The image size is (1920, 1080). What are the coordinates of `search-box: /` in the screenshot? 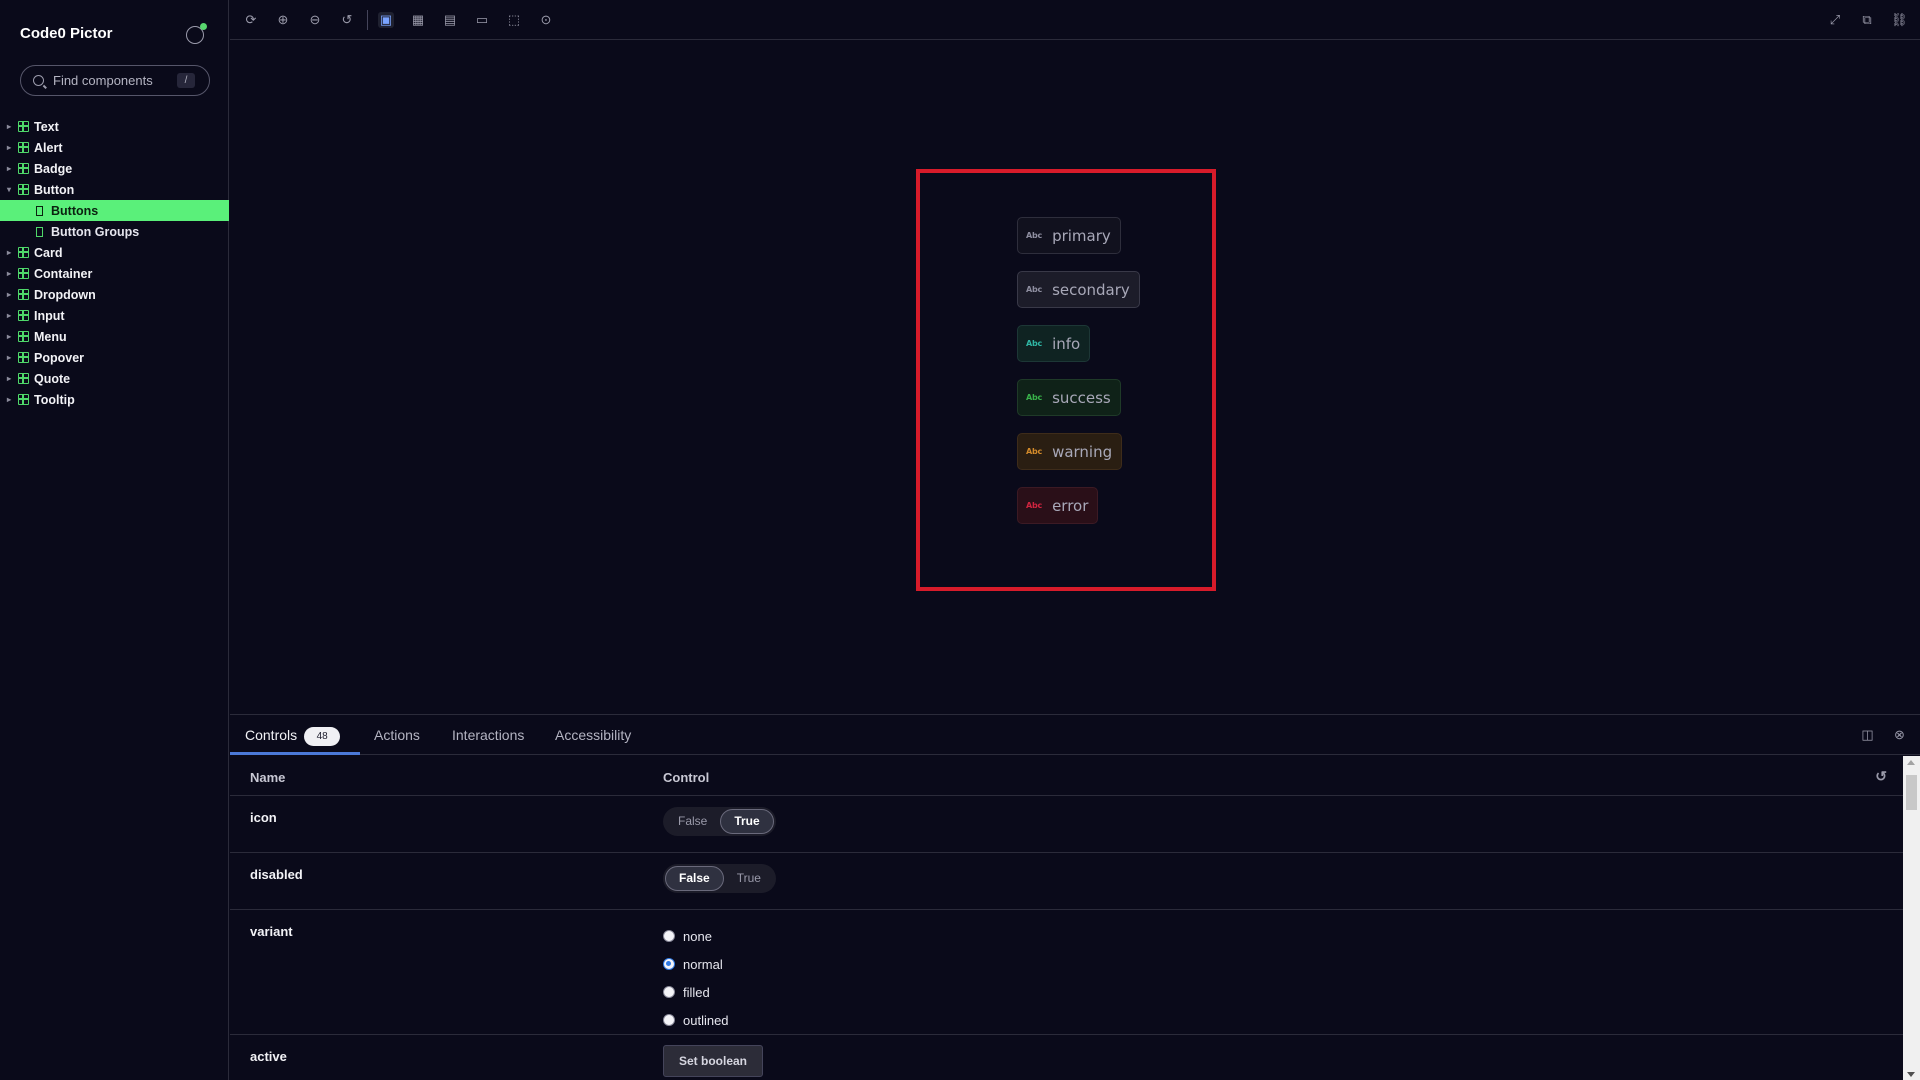 It's located at (115, 80).